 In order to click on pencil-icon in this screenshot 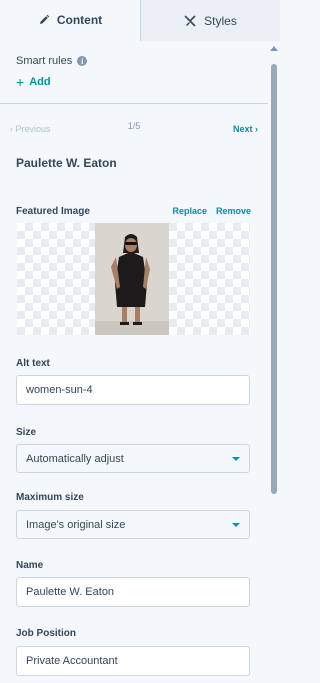, I will do `click(44, 20)`.